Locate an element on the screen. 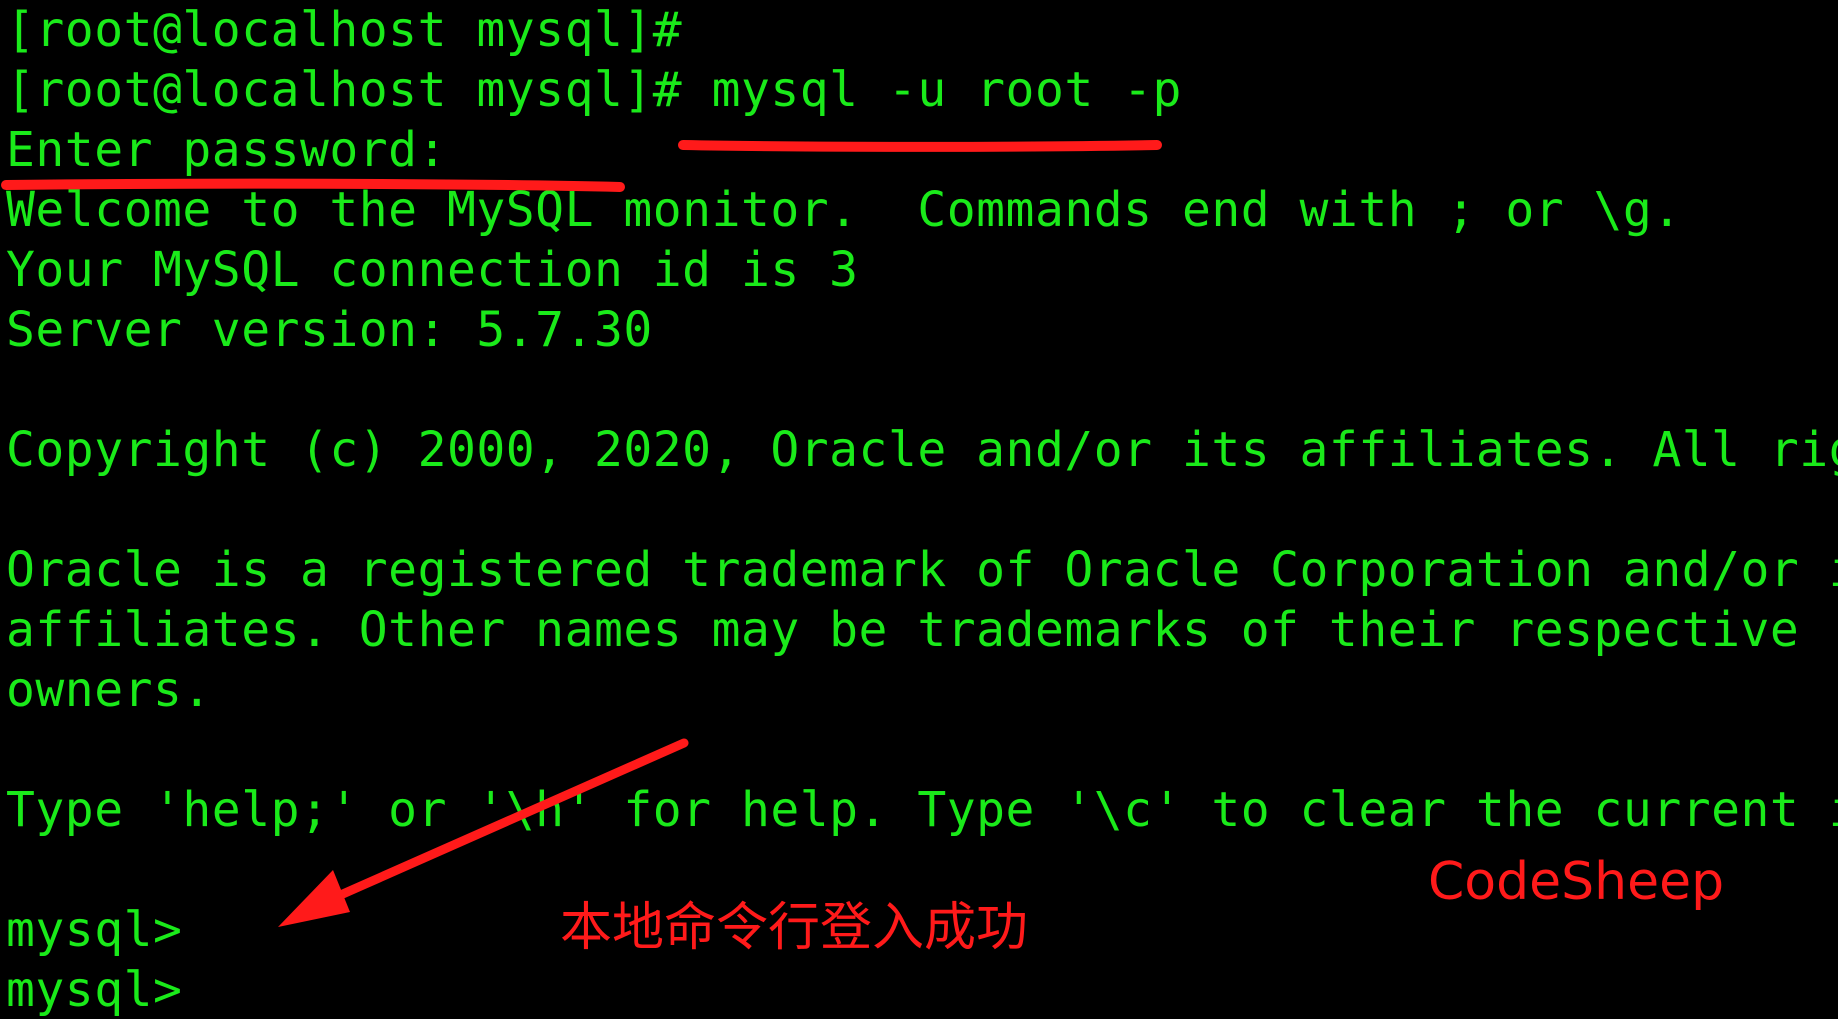 This screenshot has width=1838, height=1019. password-underline is located at coordinates (313, 185).